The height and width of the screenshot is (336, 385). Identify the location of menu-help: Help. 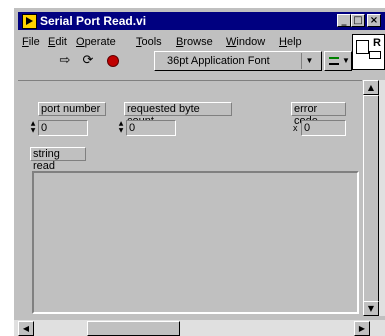
(290, 42).